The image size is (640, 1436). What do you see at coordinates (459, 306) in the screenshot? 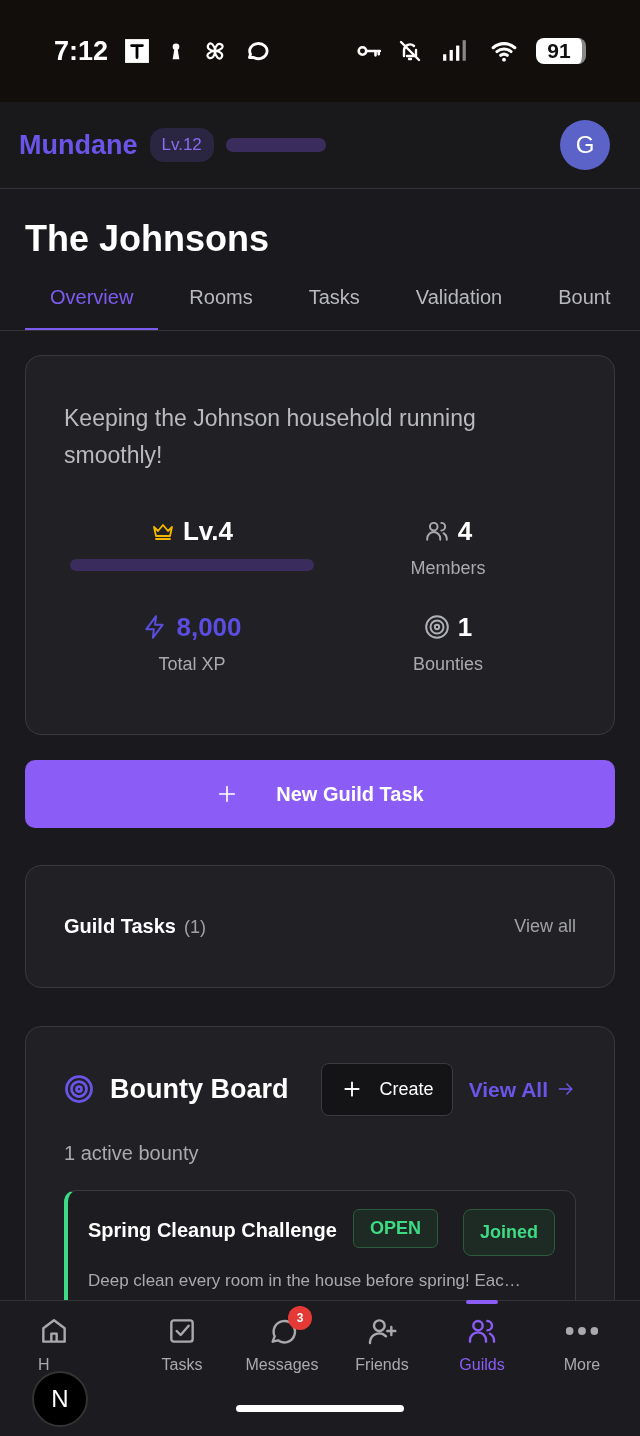
I see `tab: Validation` at bounding box center [459, 306].